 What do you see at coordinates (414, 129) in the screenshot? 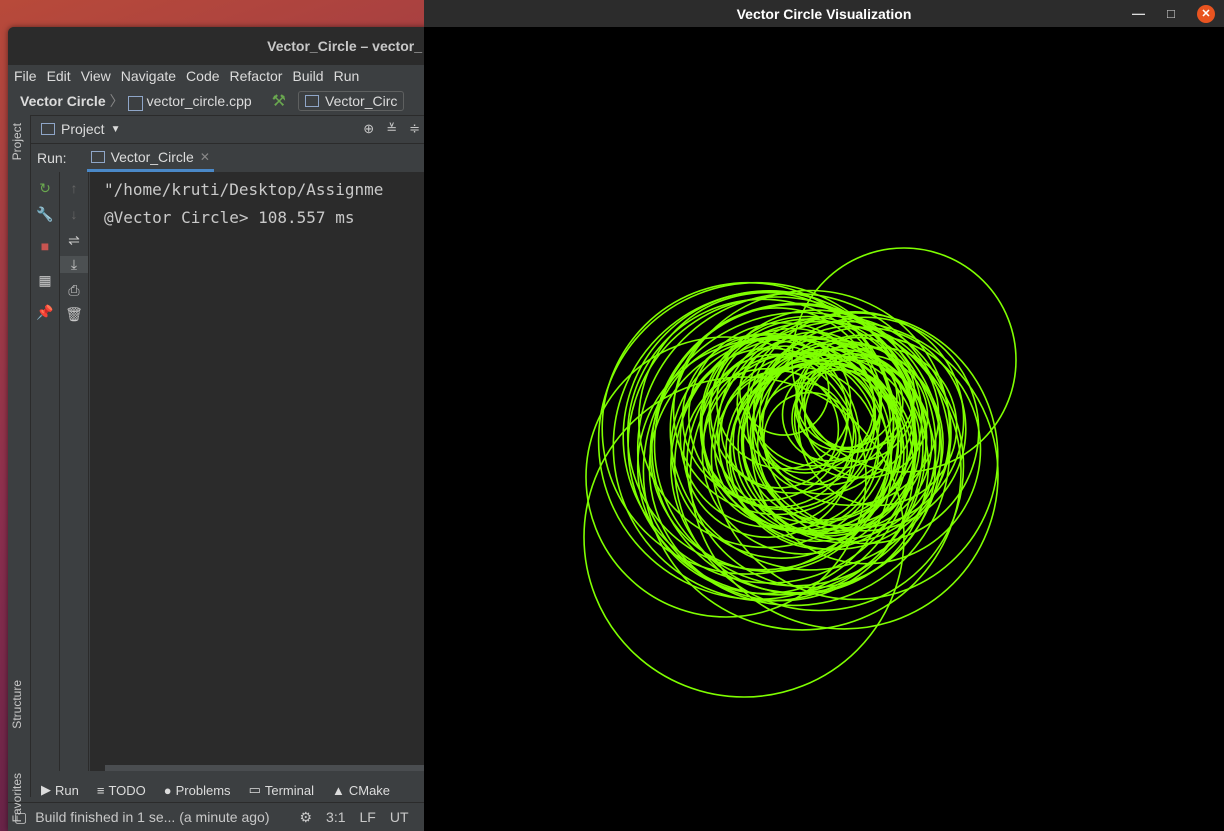
I see `collapse-all-icon: ≑` at bounding box center [414, 129].